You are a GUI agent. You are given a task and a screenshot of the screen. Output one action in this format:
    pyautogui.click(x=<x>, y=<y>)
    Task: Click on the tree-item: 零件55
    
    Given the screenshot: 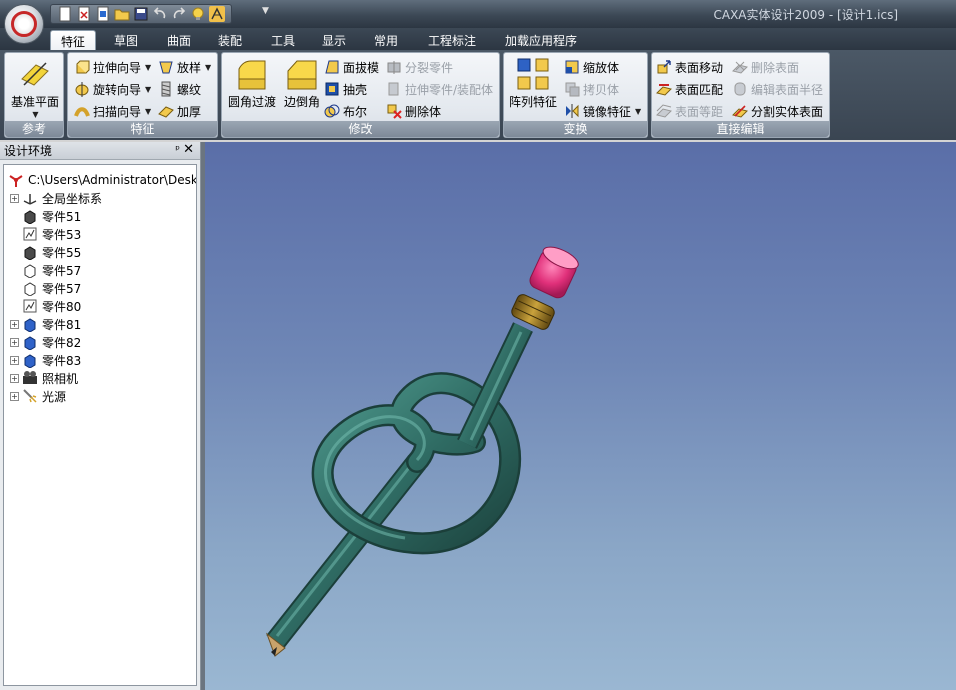 What is the action you would take?
    pyautogui.click(x=51, y=252)
    